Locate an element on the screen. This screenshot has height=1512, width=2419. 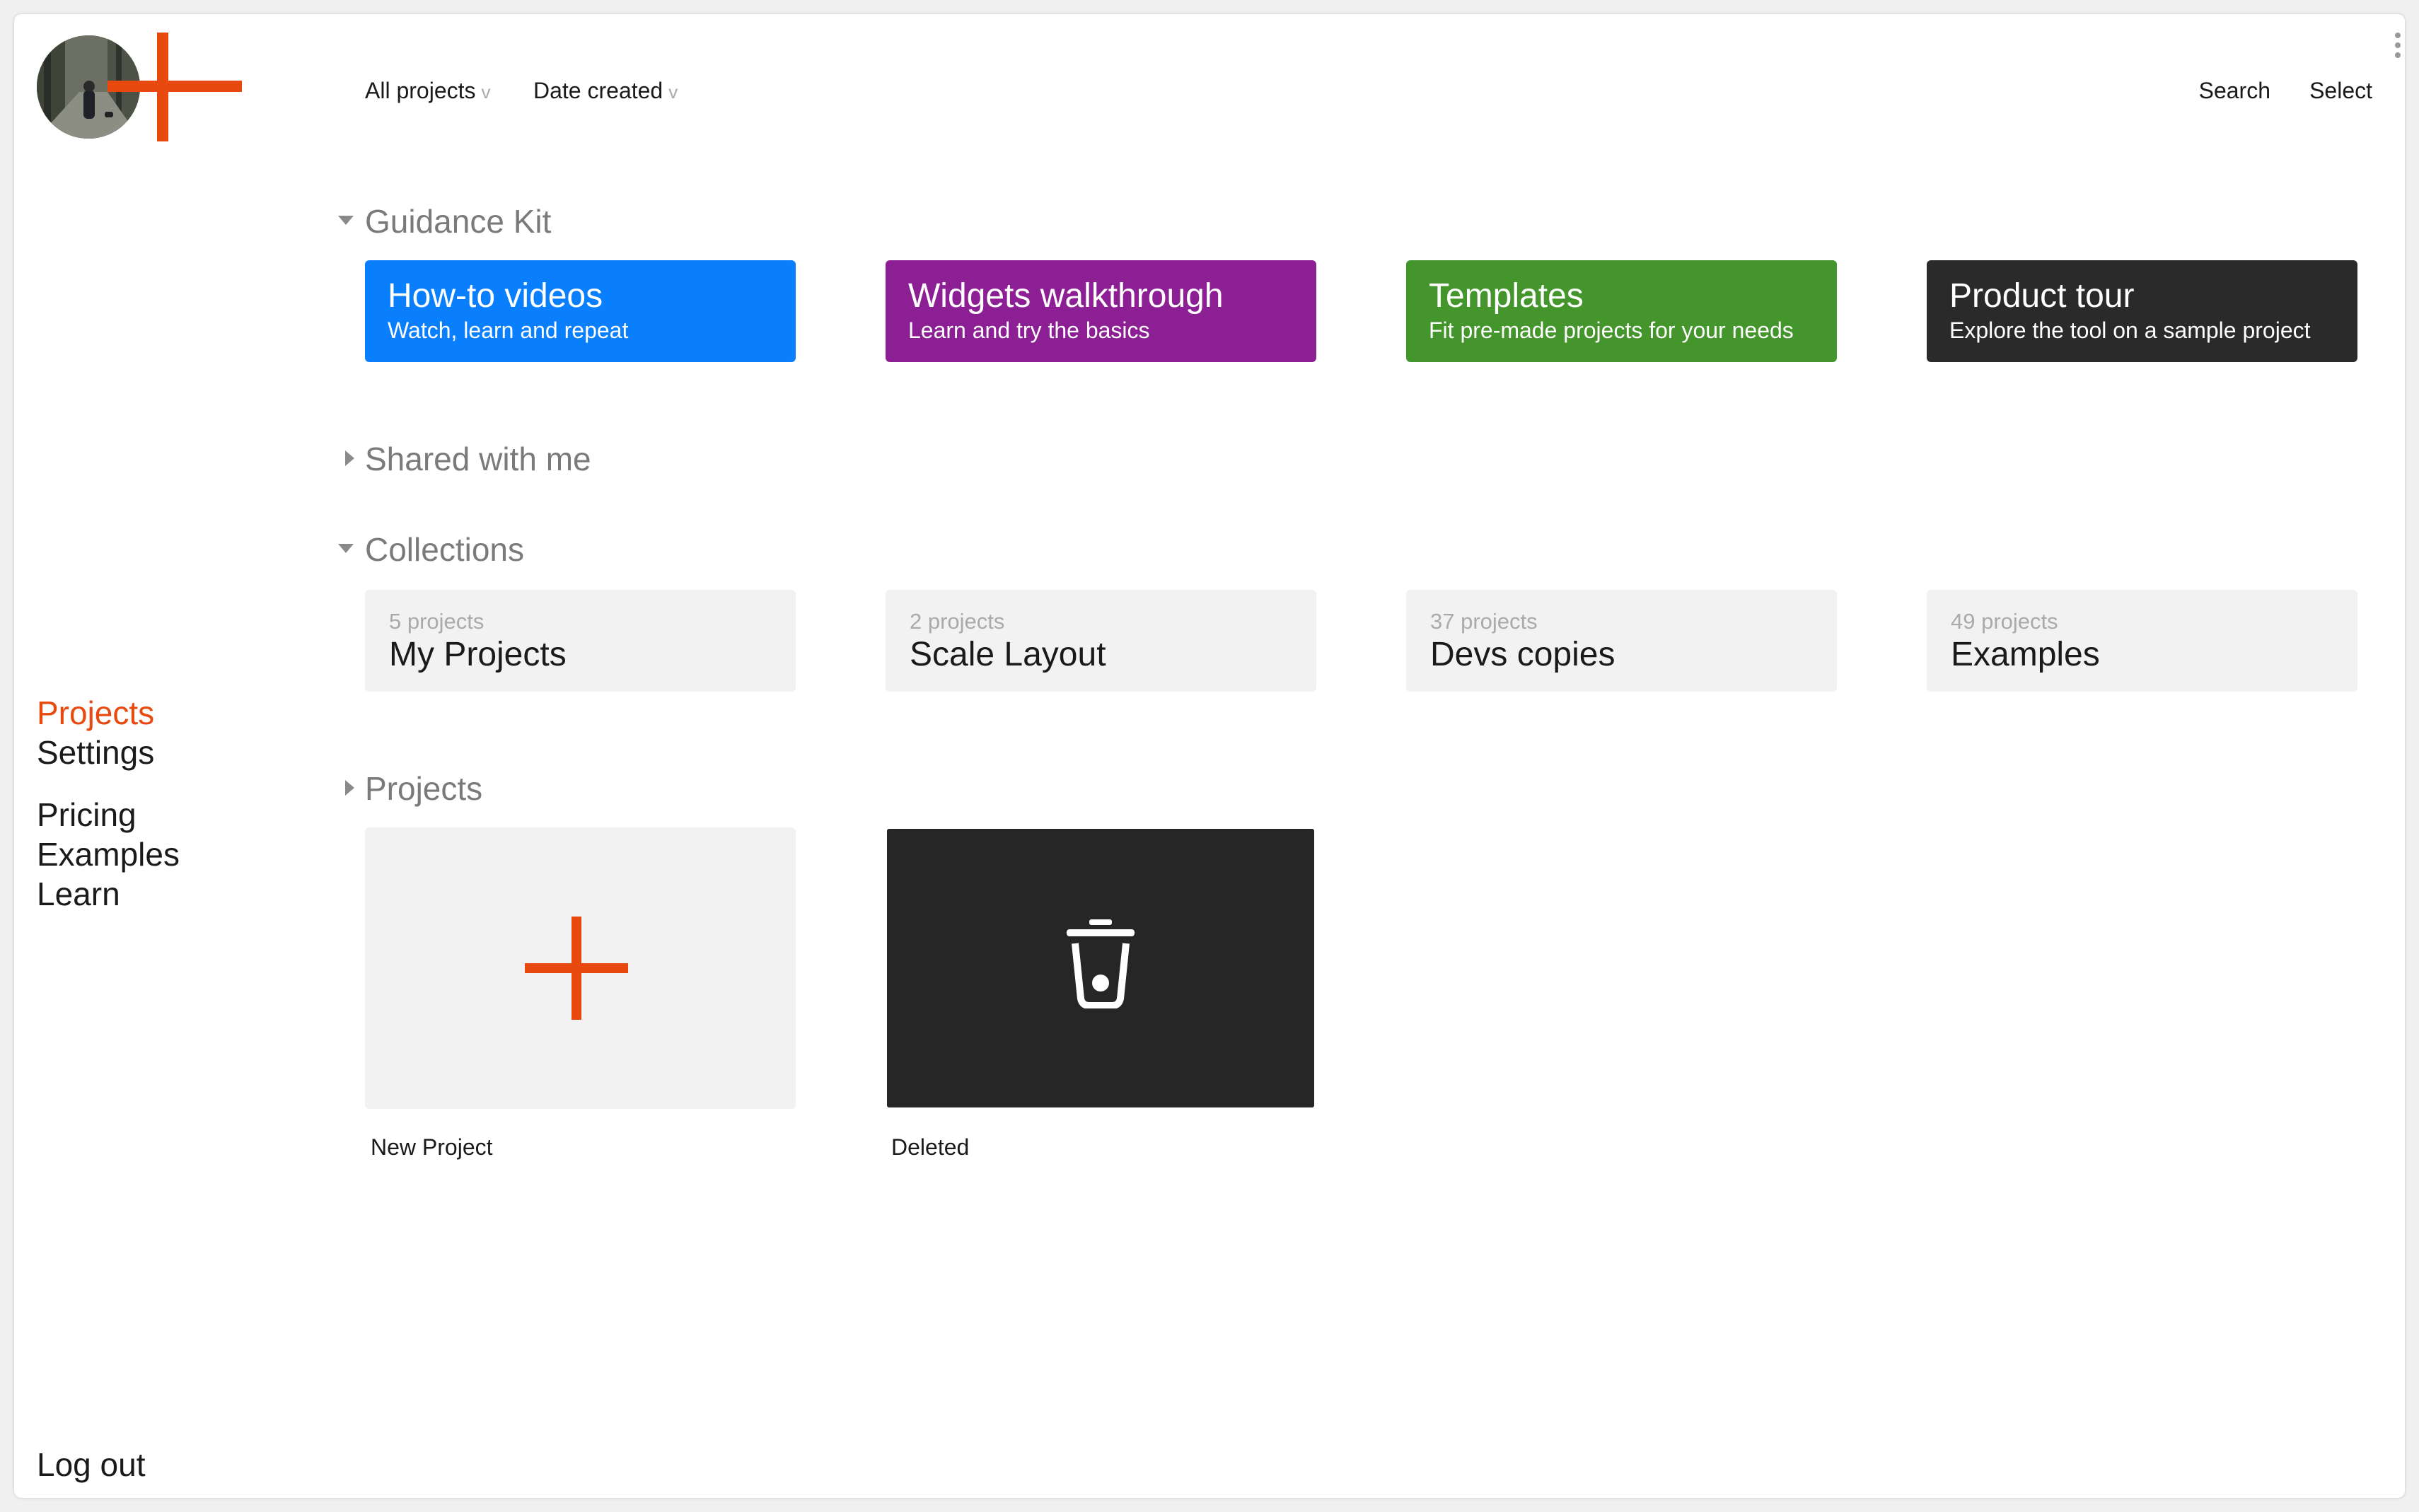
section-title: Collections is located at coordinates (444, 549).